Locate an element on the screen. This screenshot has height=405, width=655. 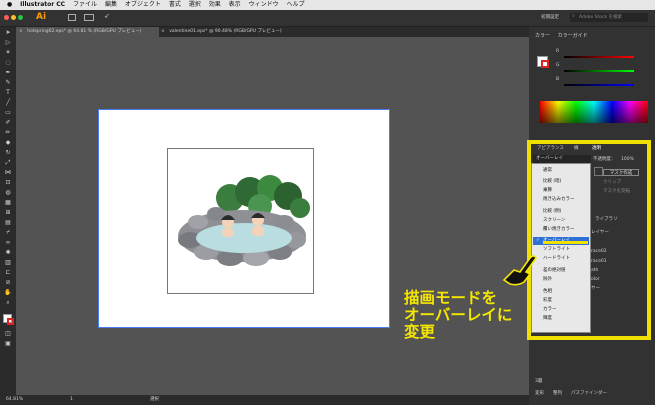
lasso-tool-icon: ◌ is located at coordinates (8, 63).